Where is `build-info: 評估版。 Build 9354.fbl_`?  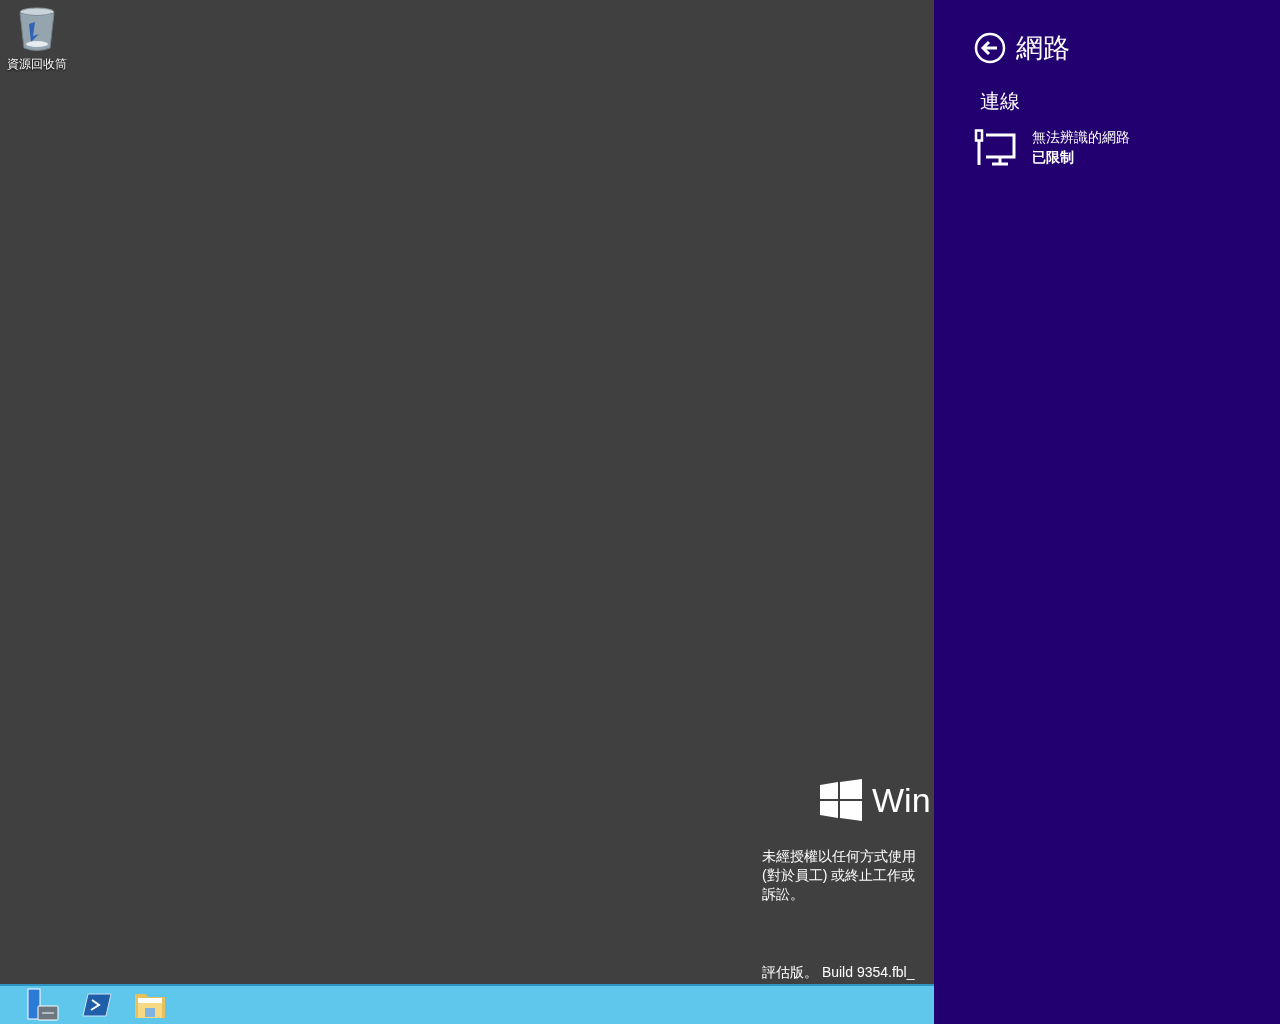
build-info: 評估版。 Build 9354.fbl_ is located at coordinates (839, 973).